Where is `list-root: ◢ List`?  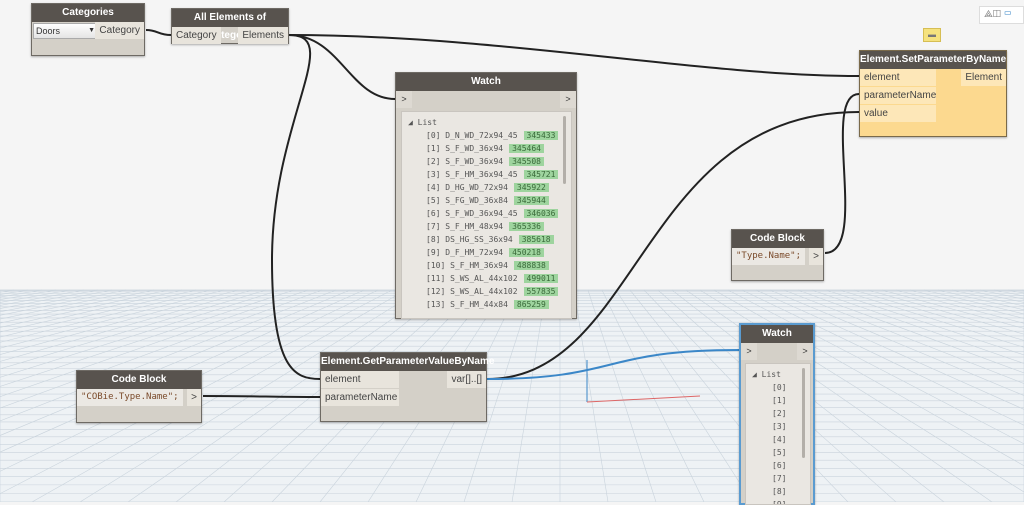
list-root: ◢ List is located at coordinates (489, 122).